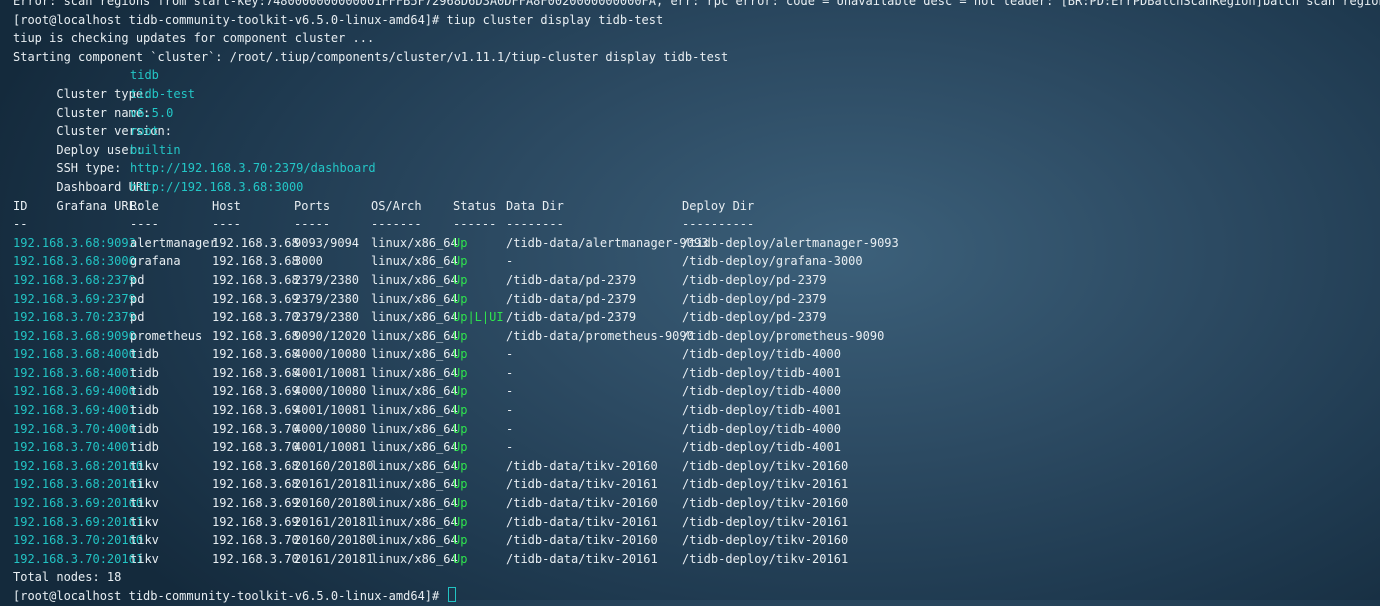 The width and height of the screenshot is (1380, 606). Describe the element at coordinates (255, 410) in the screenshot. I see `cell-host: 192.168.3.69` at that location.